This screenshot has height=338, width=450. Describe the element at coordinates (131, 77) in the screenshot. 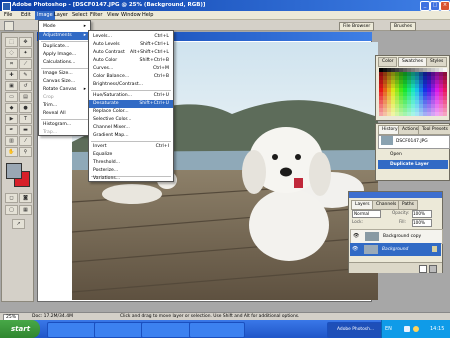

I see `menu-item-color-balance: Color Balance... Ctrl+B` at that location.